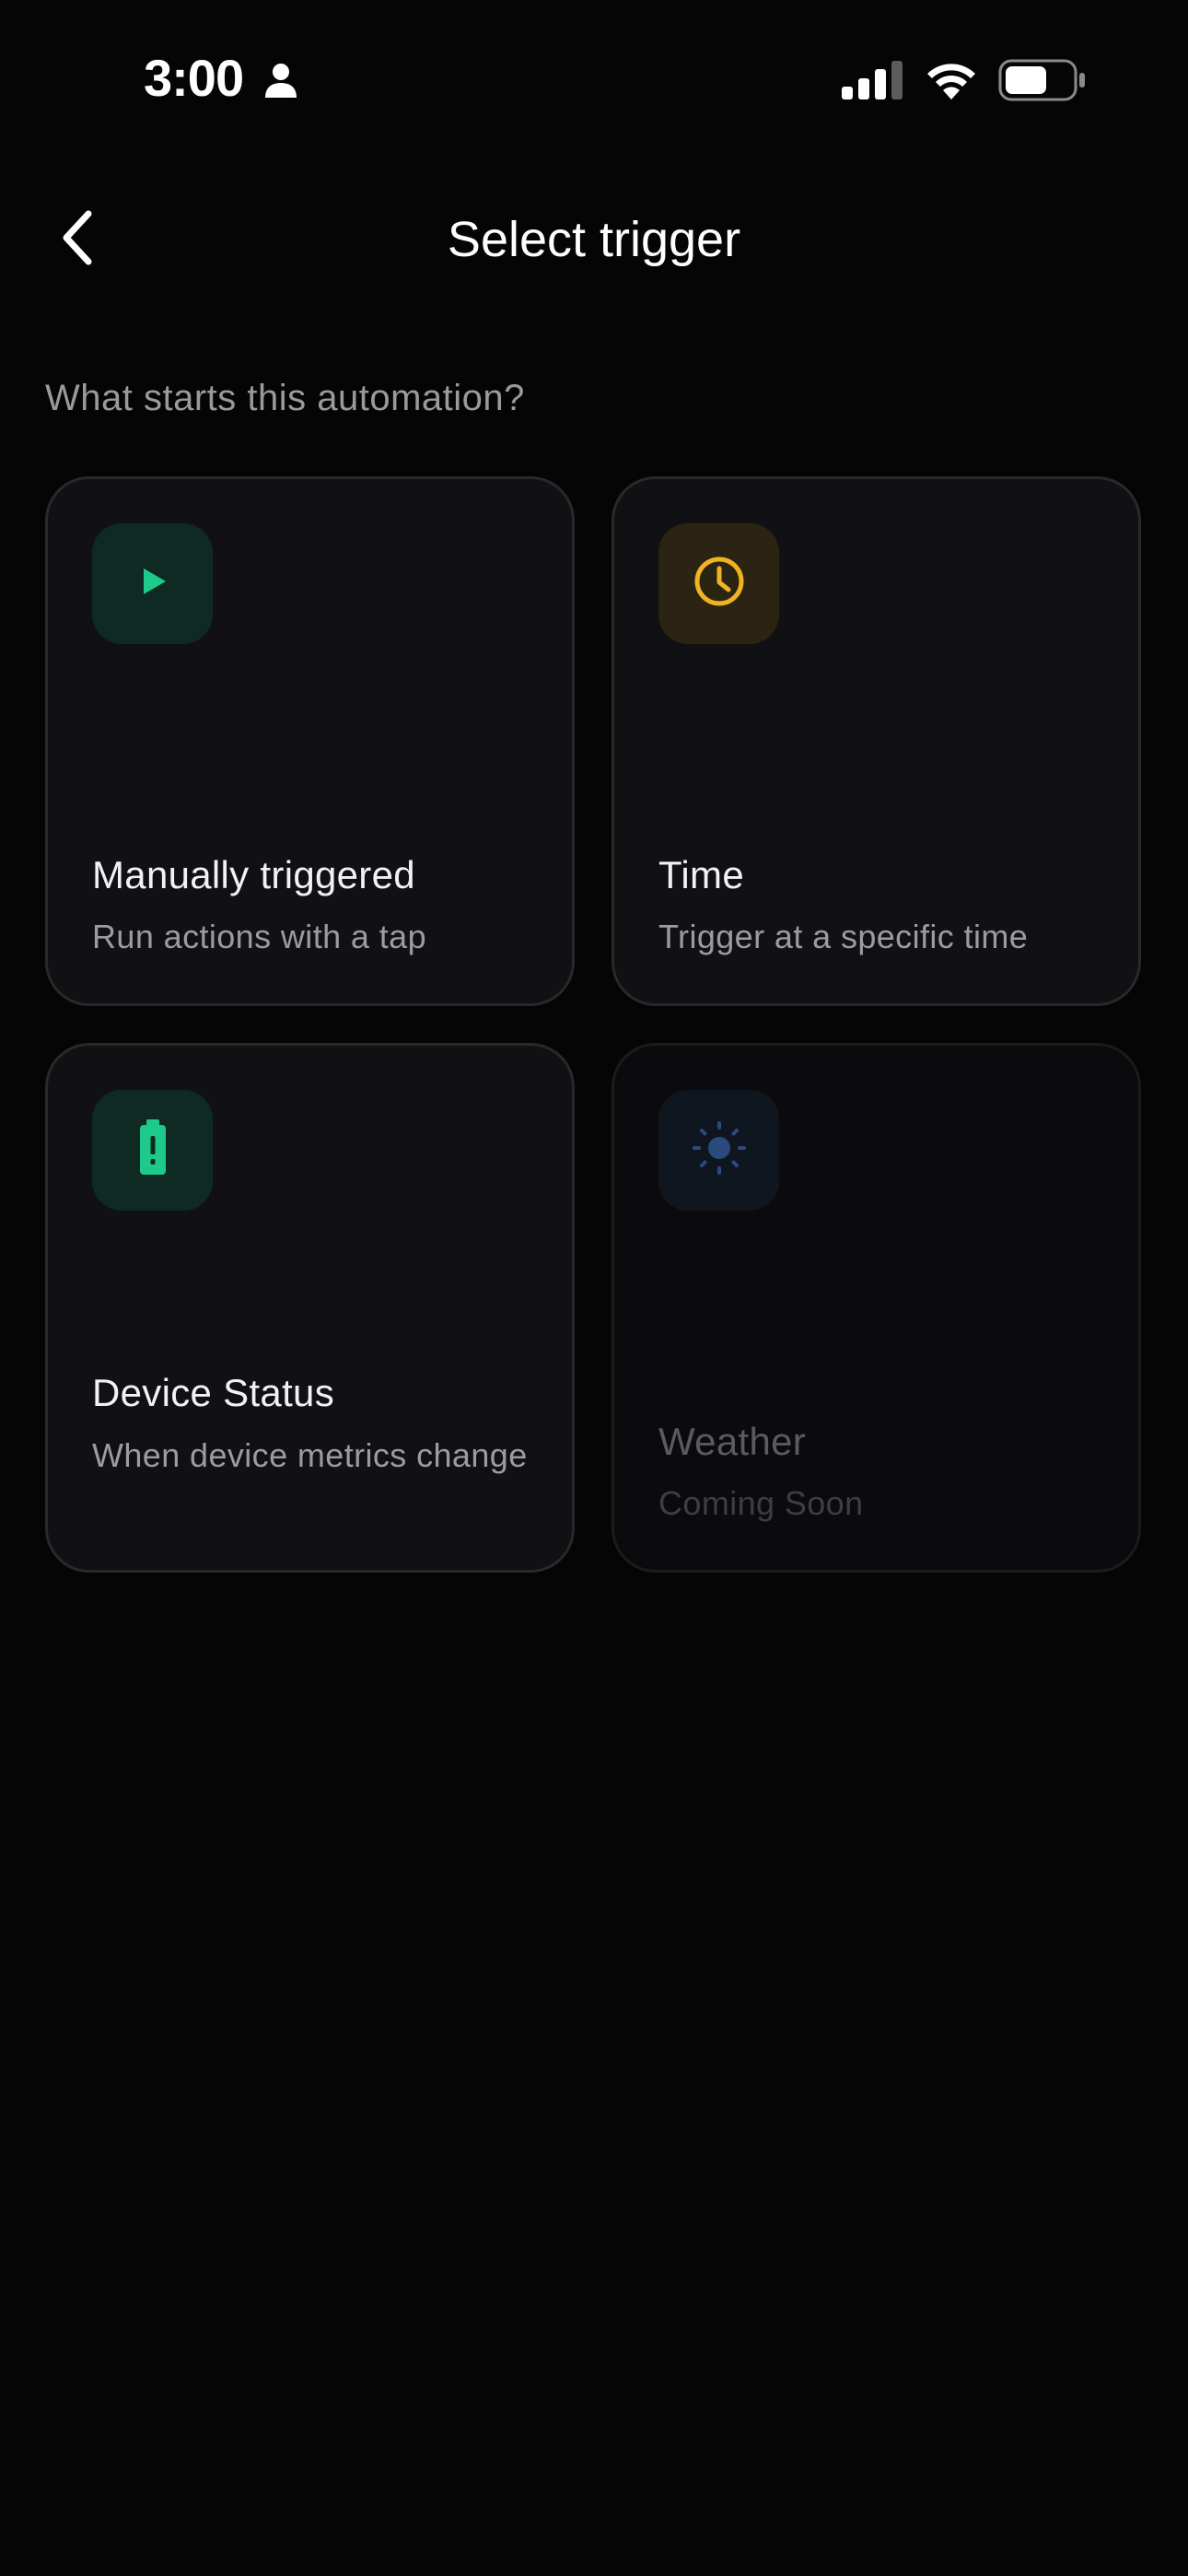 Image resolution: width=1188 pixels, height=2576 pixels. I want to click on prompt-text: What starts this automation?, so click(285, 398).